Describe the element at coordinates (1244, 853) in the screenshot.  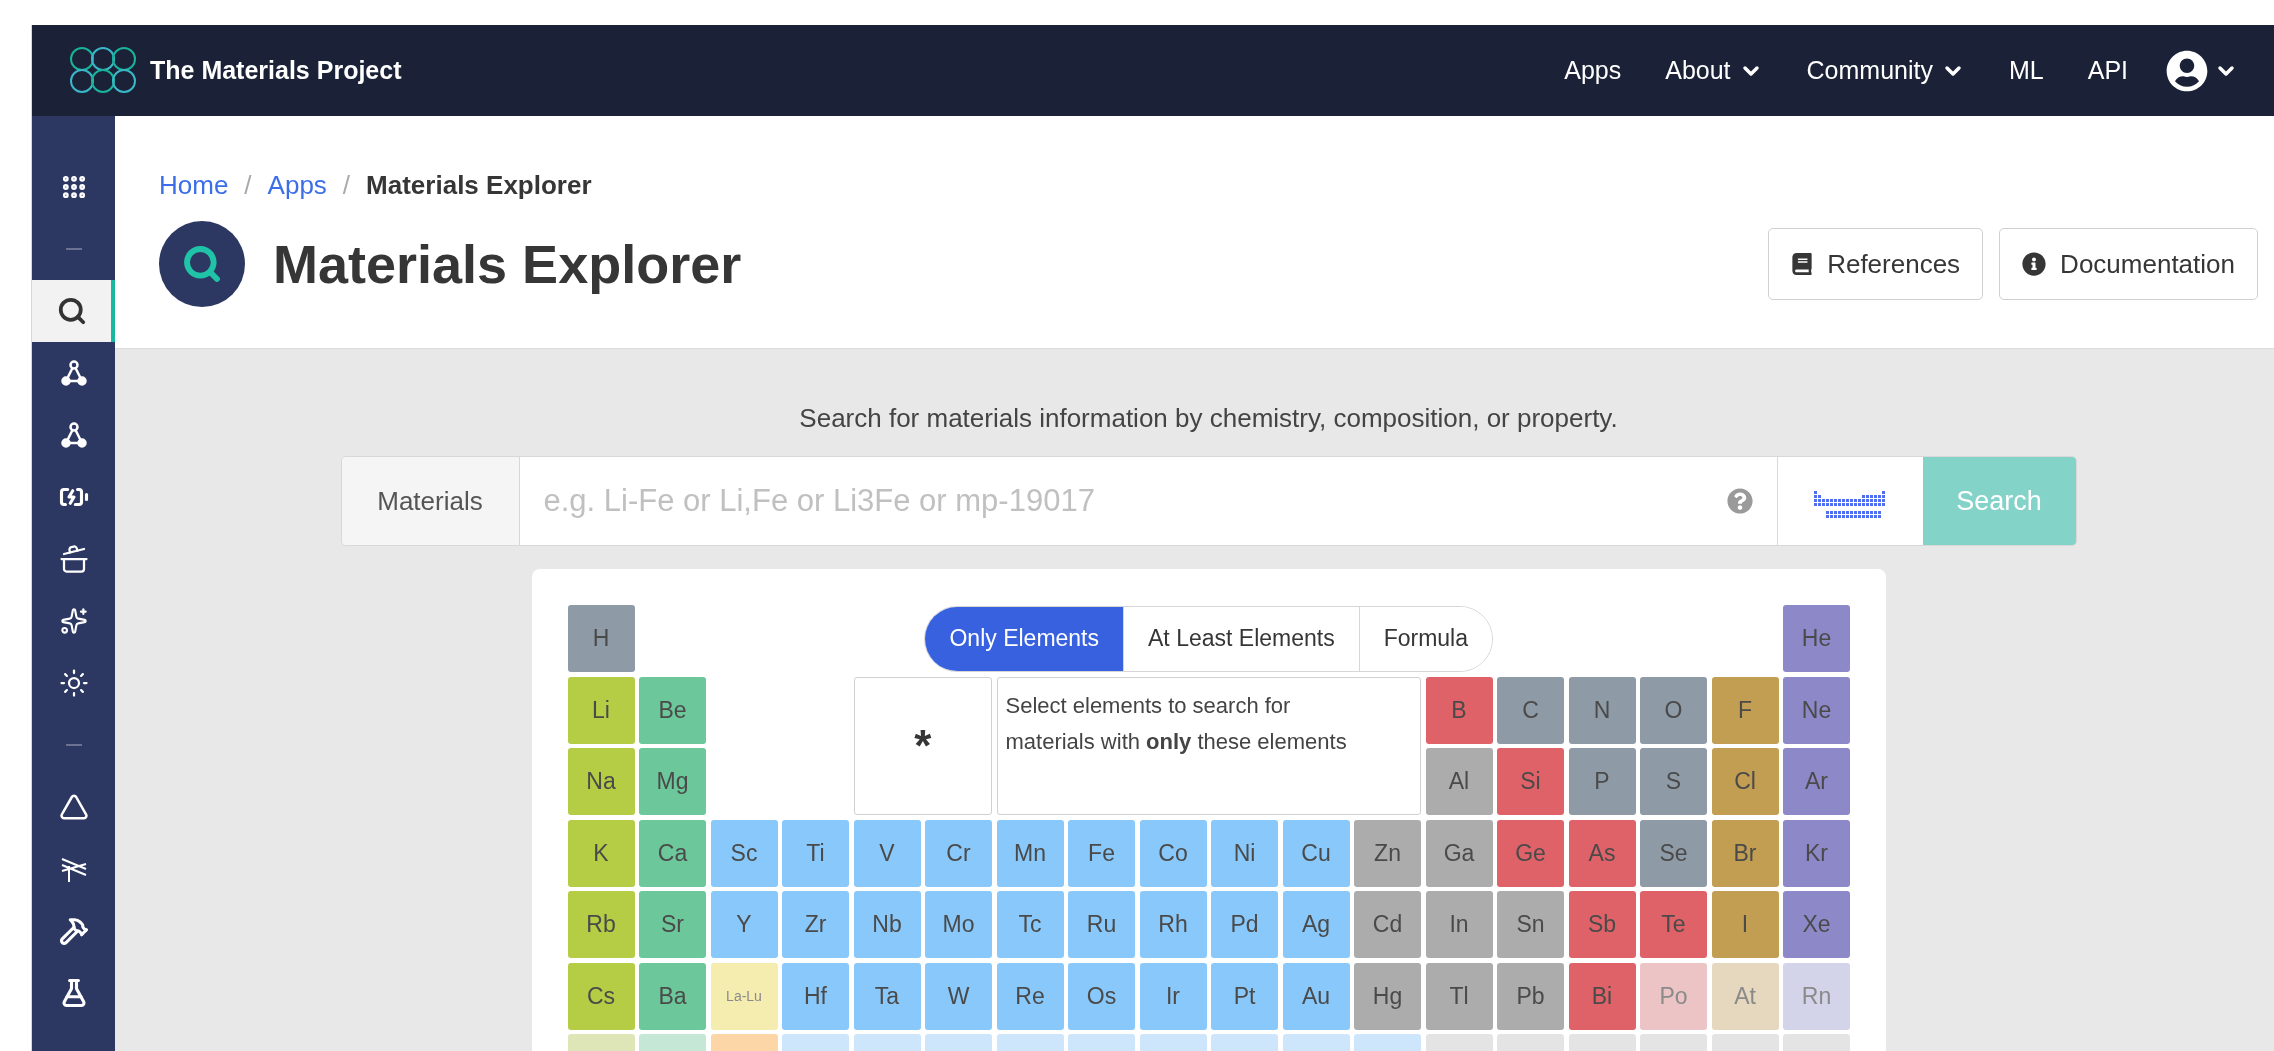
I see `element-cell: Ni` at that location.